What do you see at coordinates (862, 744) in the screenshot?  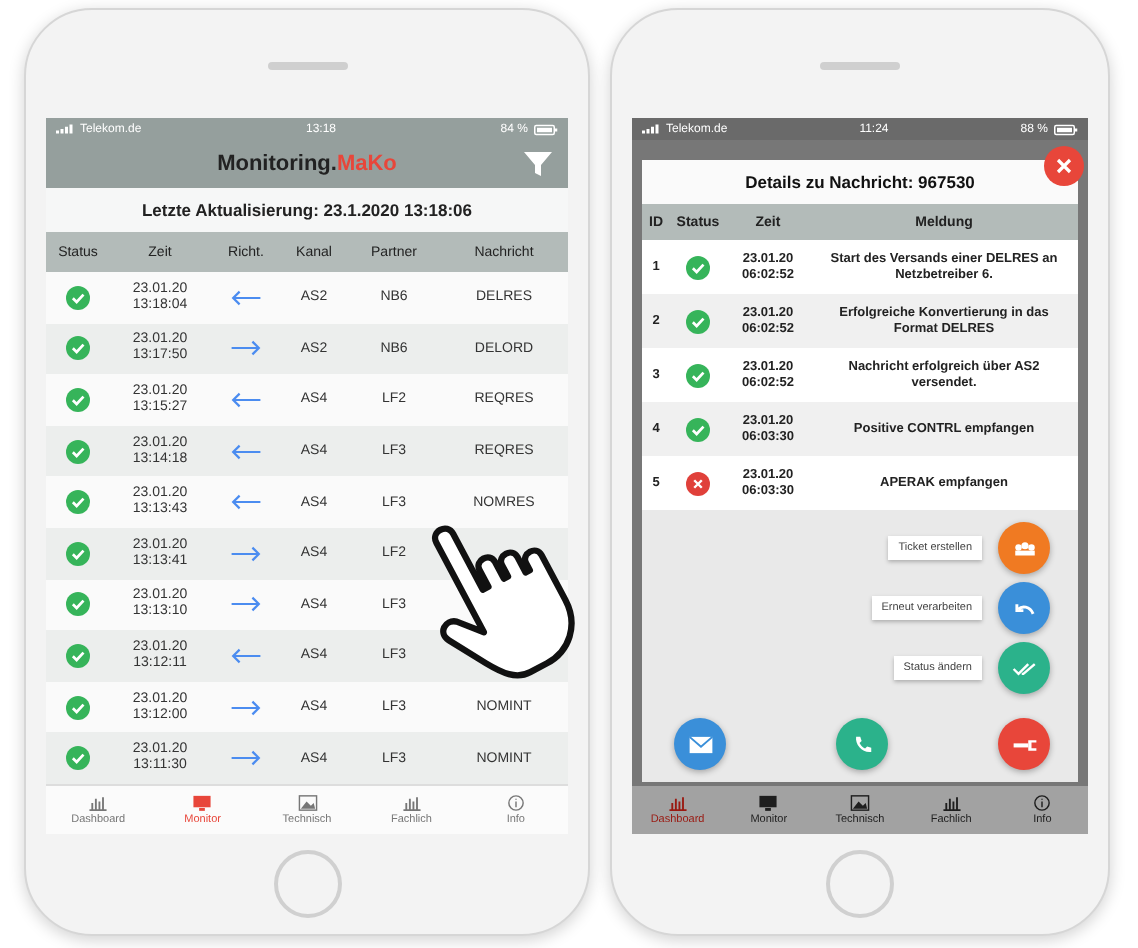 I see `call-button` at bounding box center [862, 744].